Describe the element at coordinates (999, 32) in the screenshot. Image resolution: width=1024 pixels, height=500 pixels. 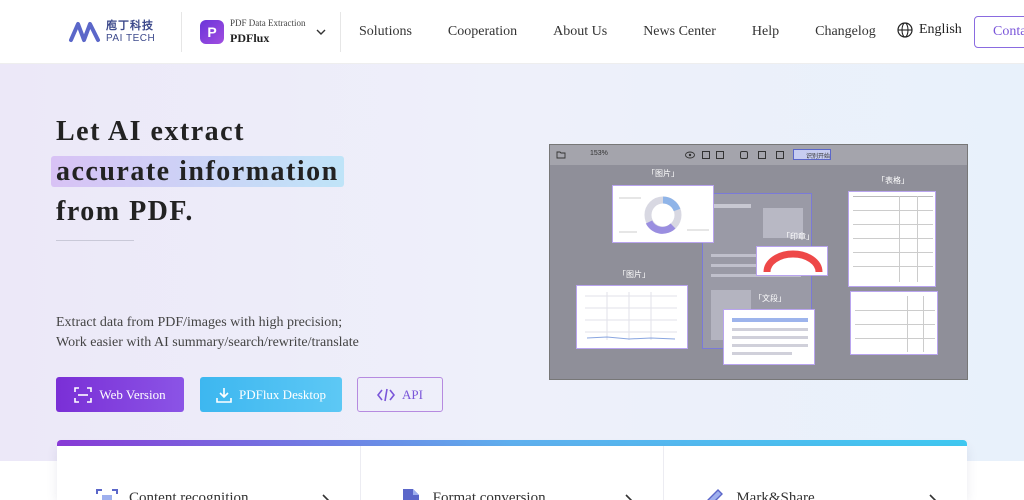
I see `contact-button: Conta` at that location.